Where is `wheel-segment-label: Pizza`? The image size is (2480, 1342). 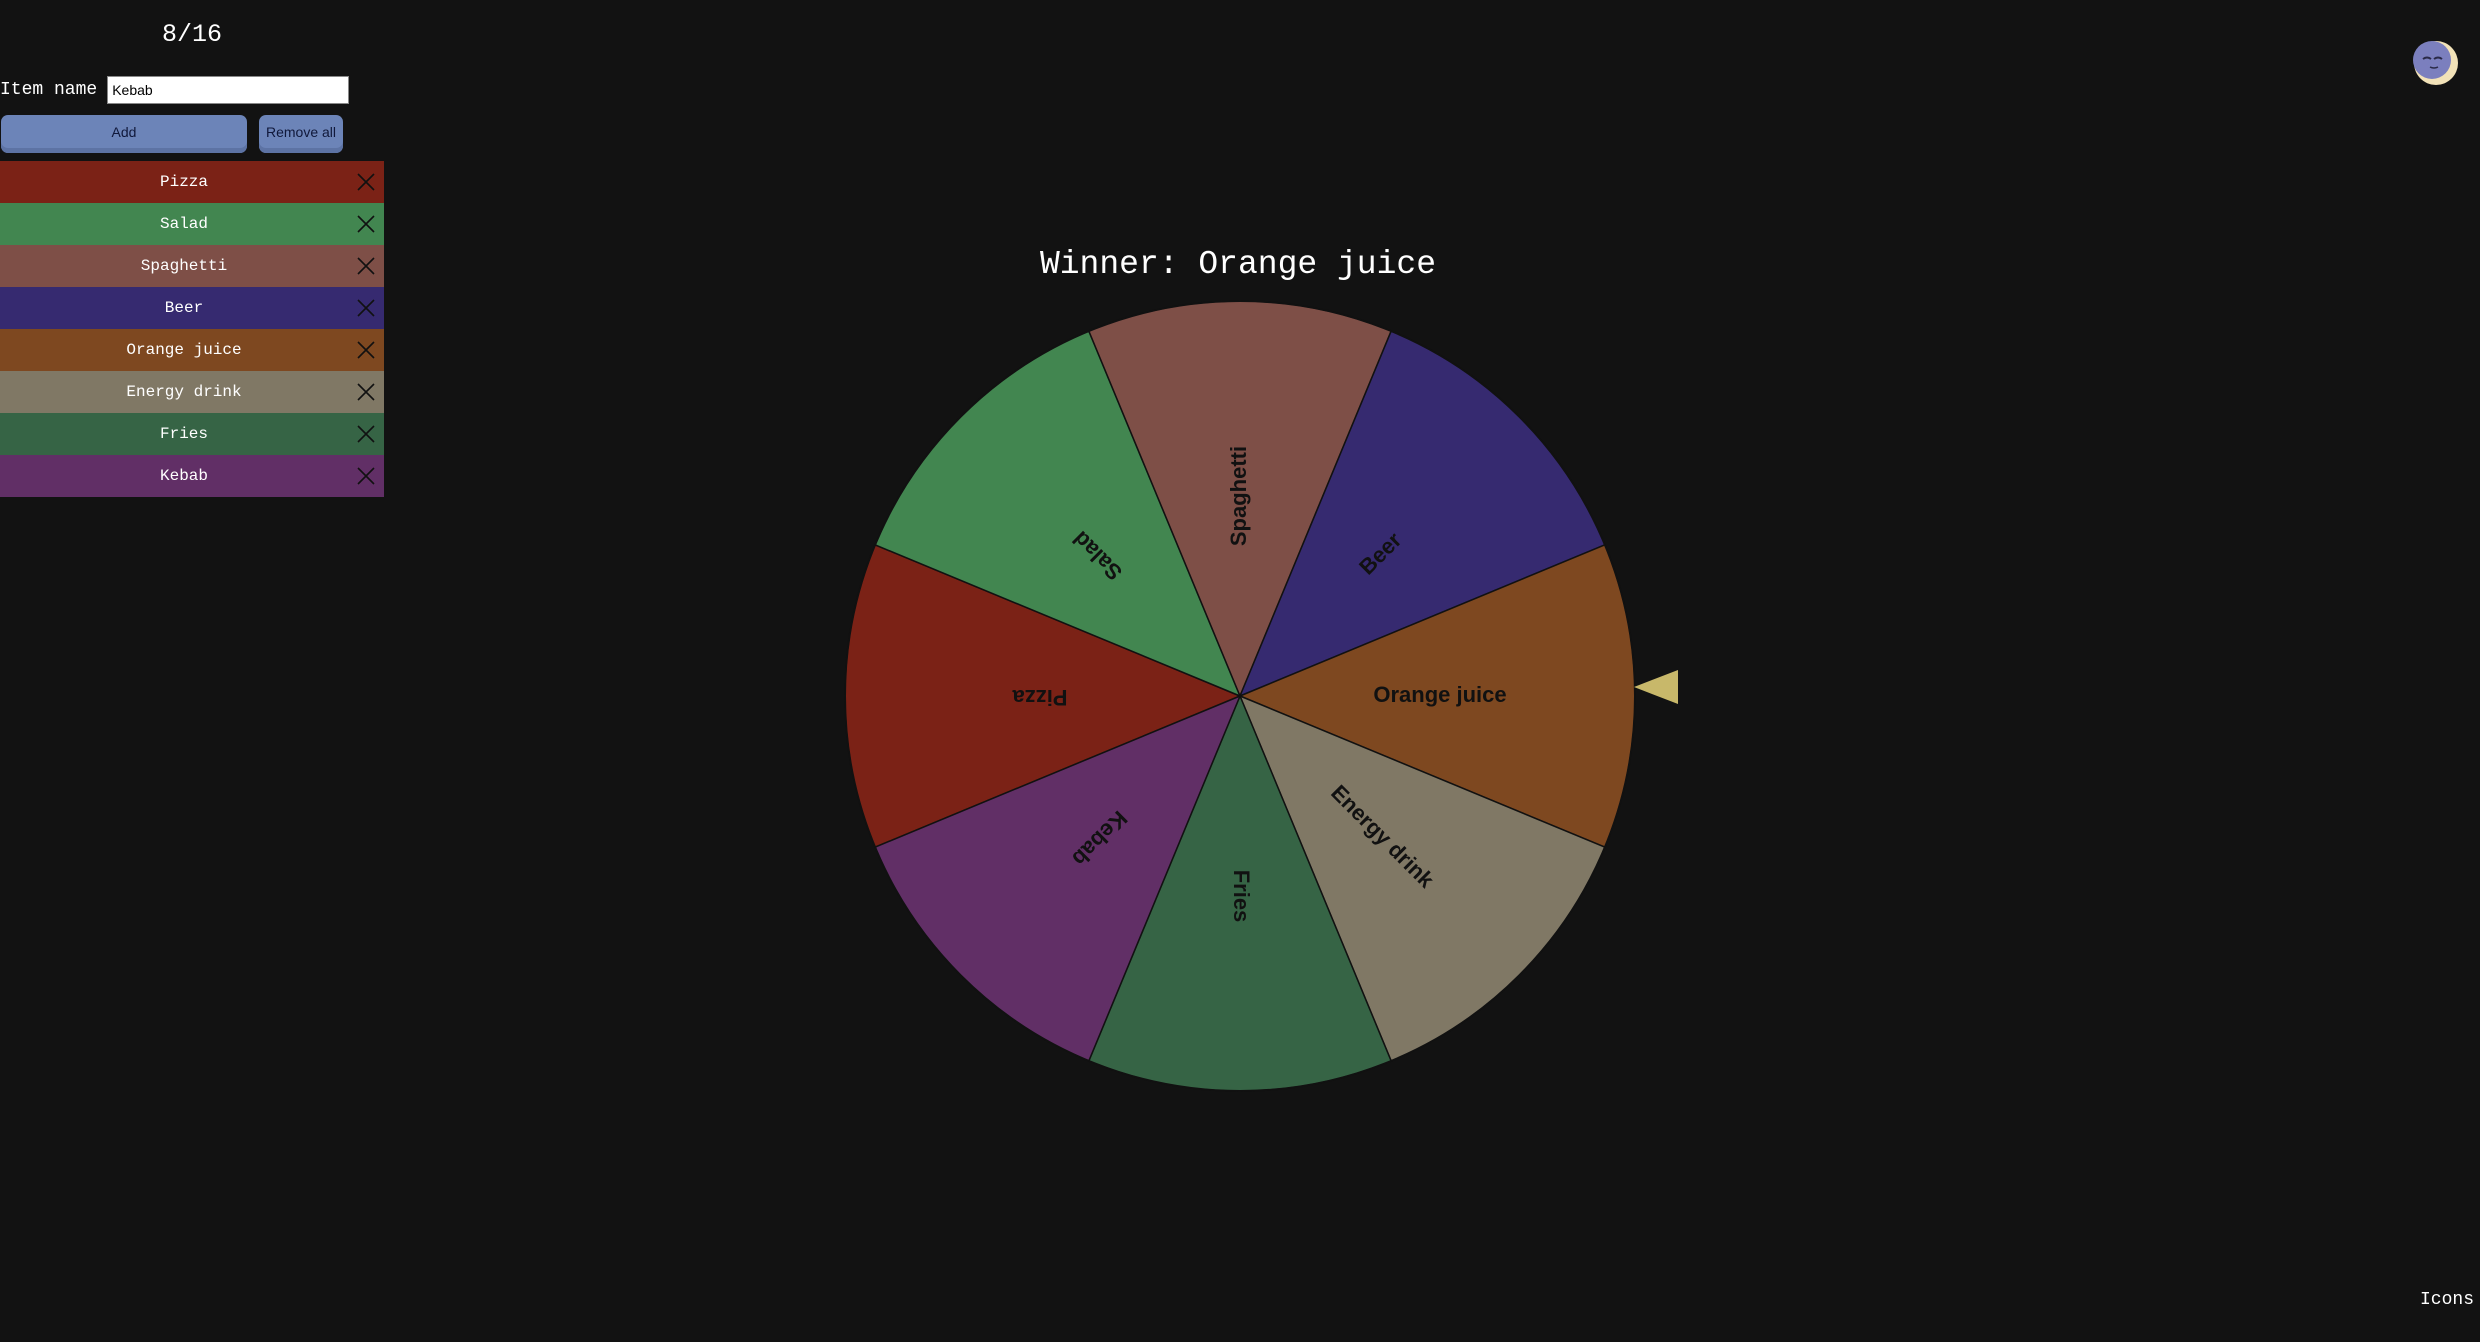 wheel-segment-label: Pizza is located at coordinates (1040, 697).